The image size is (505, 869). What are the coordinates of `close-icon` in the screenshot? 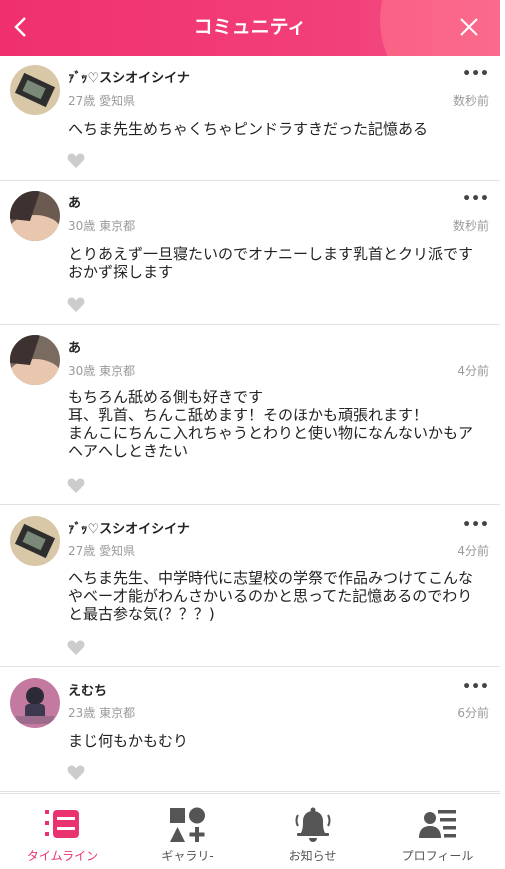 It's located at (469, 27).